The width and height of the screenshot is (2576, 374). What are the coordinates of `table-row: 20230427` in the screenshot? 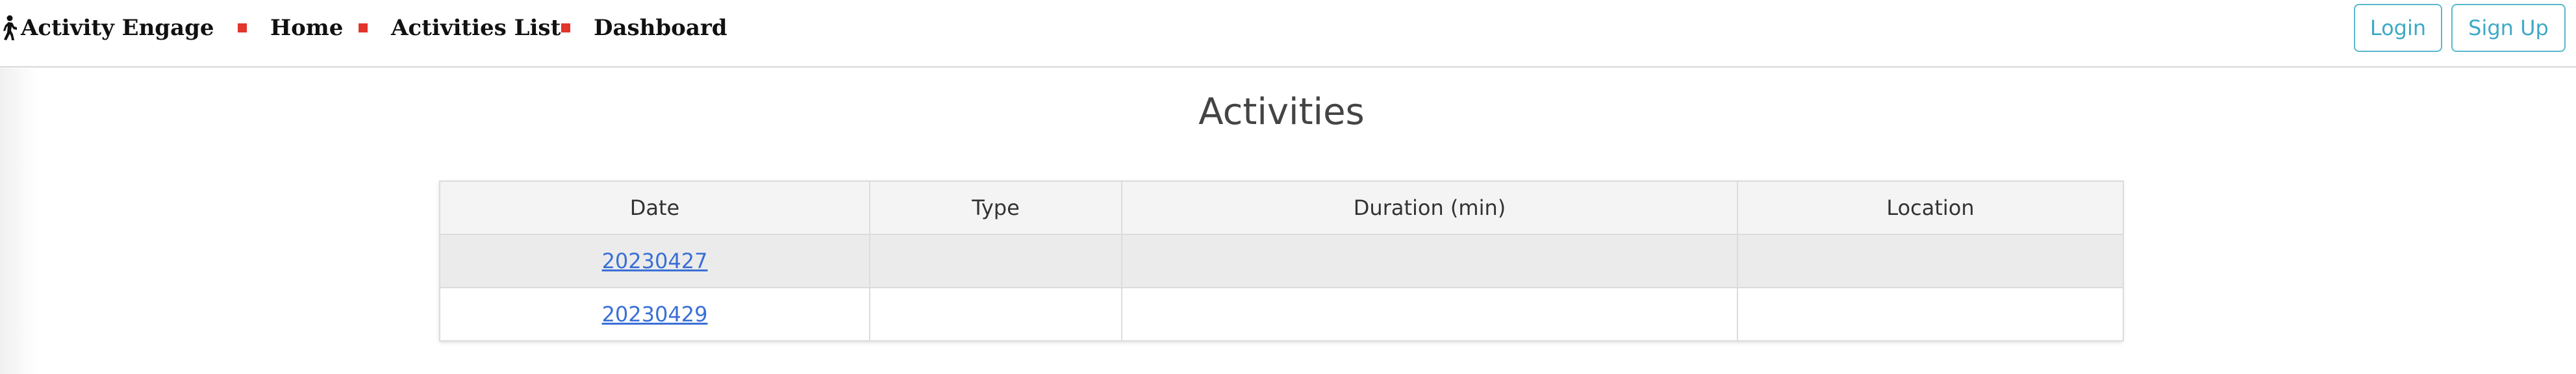 It's located at (1281, 261).